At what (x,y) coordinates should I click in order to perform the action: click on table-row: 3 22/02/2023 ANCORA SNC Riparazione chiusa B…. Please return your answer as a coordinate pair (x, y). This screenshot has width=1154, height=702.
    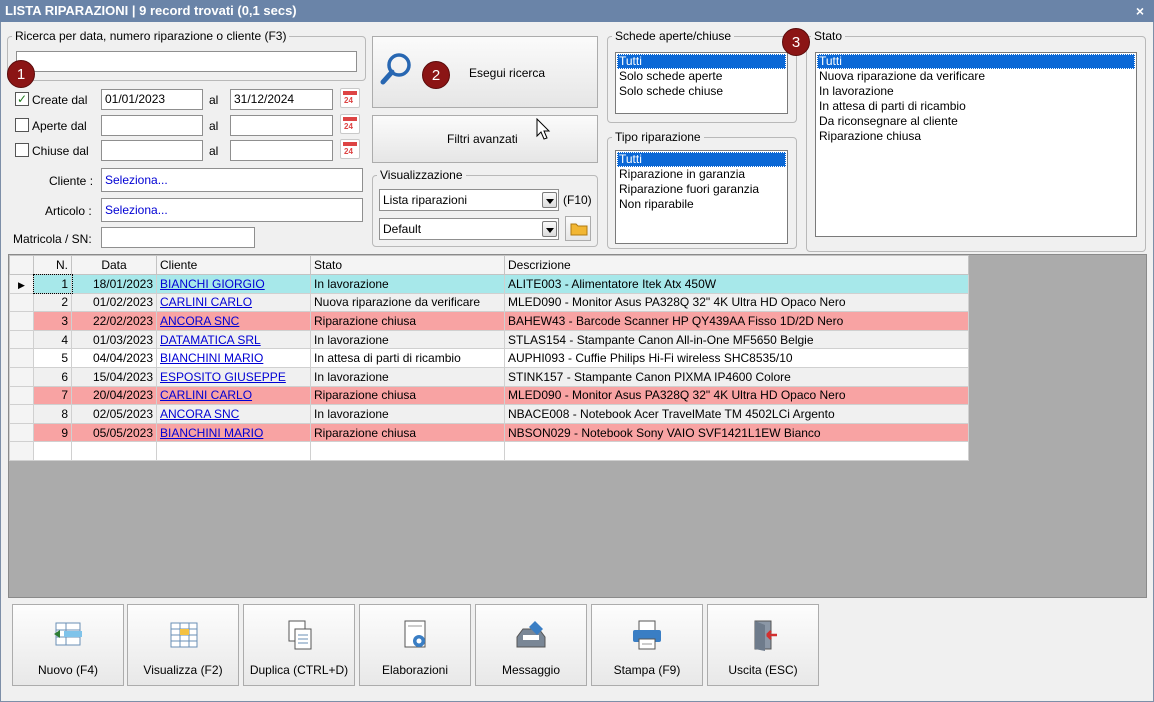
    Looking at the image, I should click on (489, 321).